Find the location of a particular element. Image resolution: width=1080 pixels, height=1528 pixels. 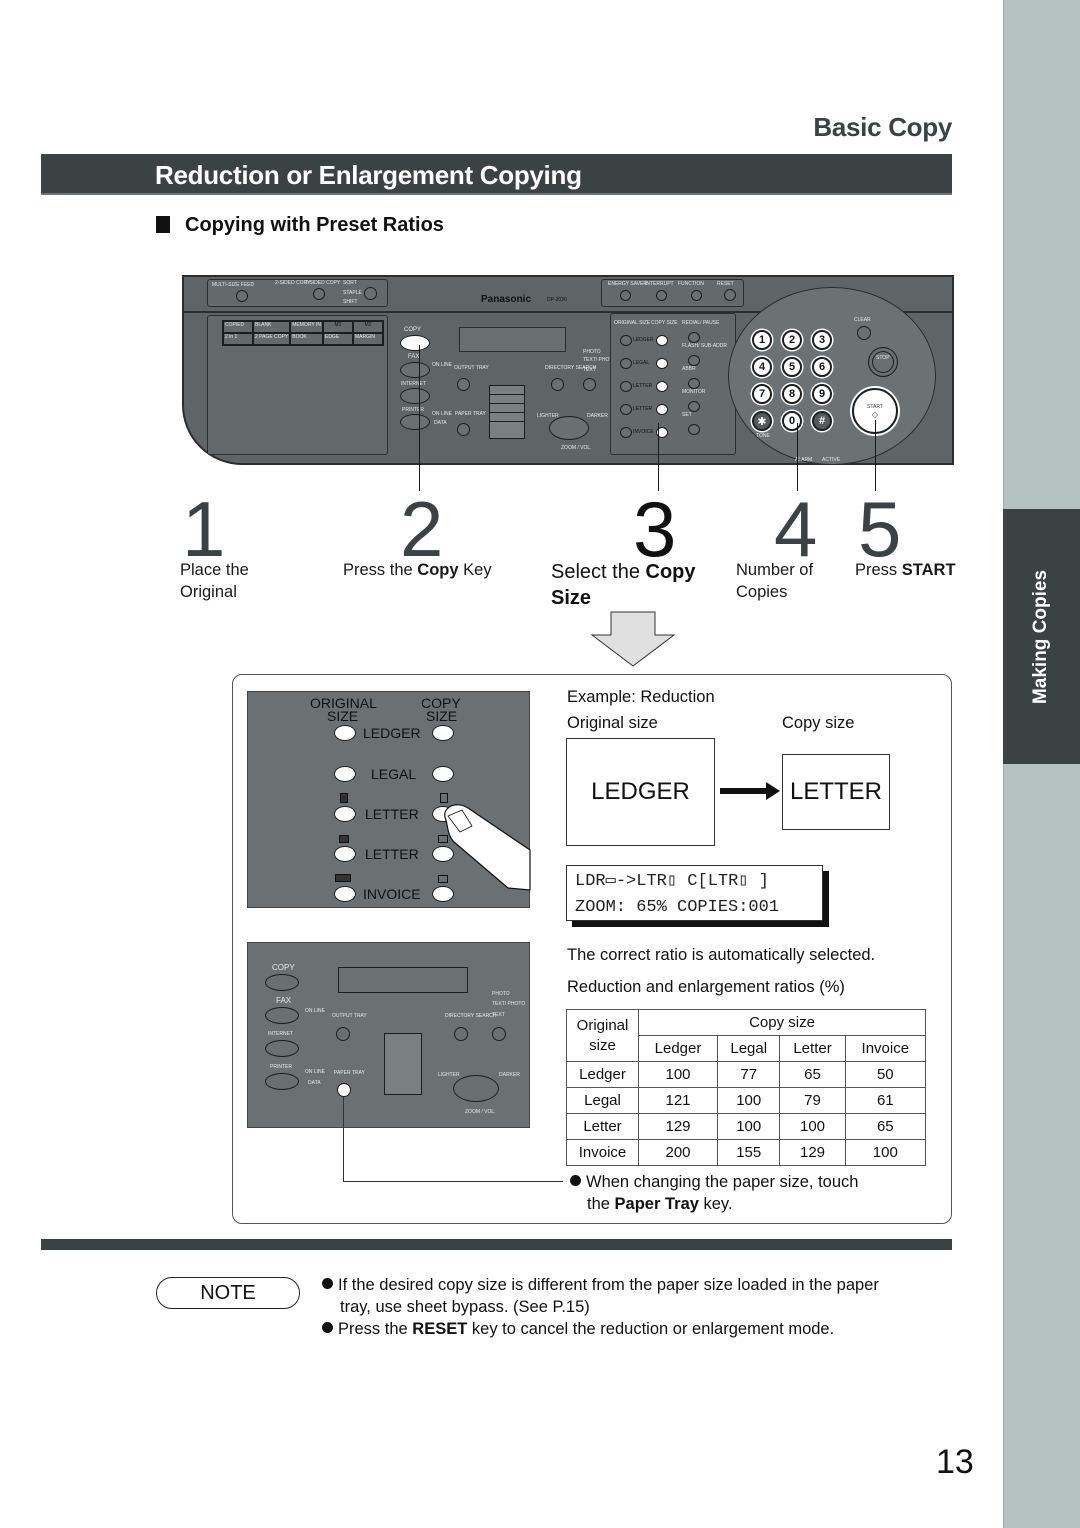

right-arrow-icon is located at coordinates (745, 791).